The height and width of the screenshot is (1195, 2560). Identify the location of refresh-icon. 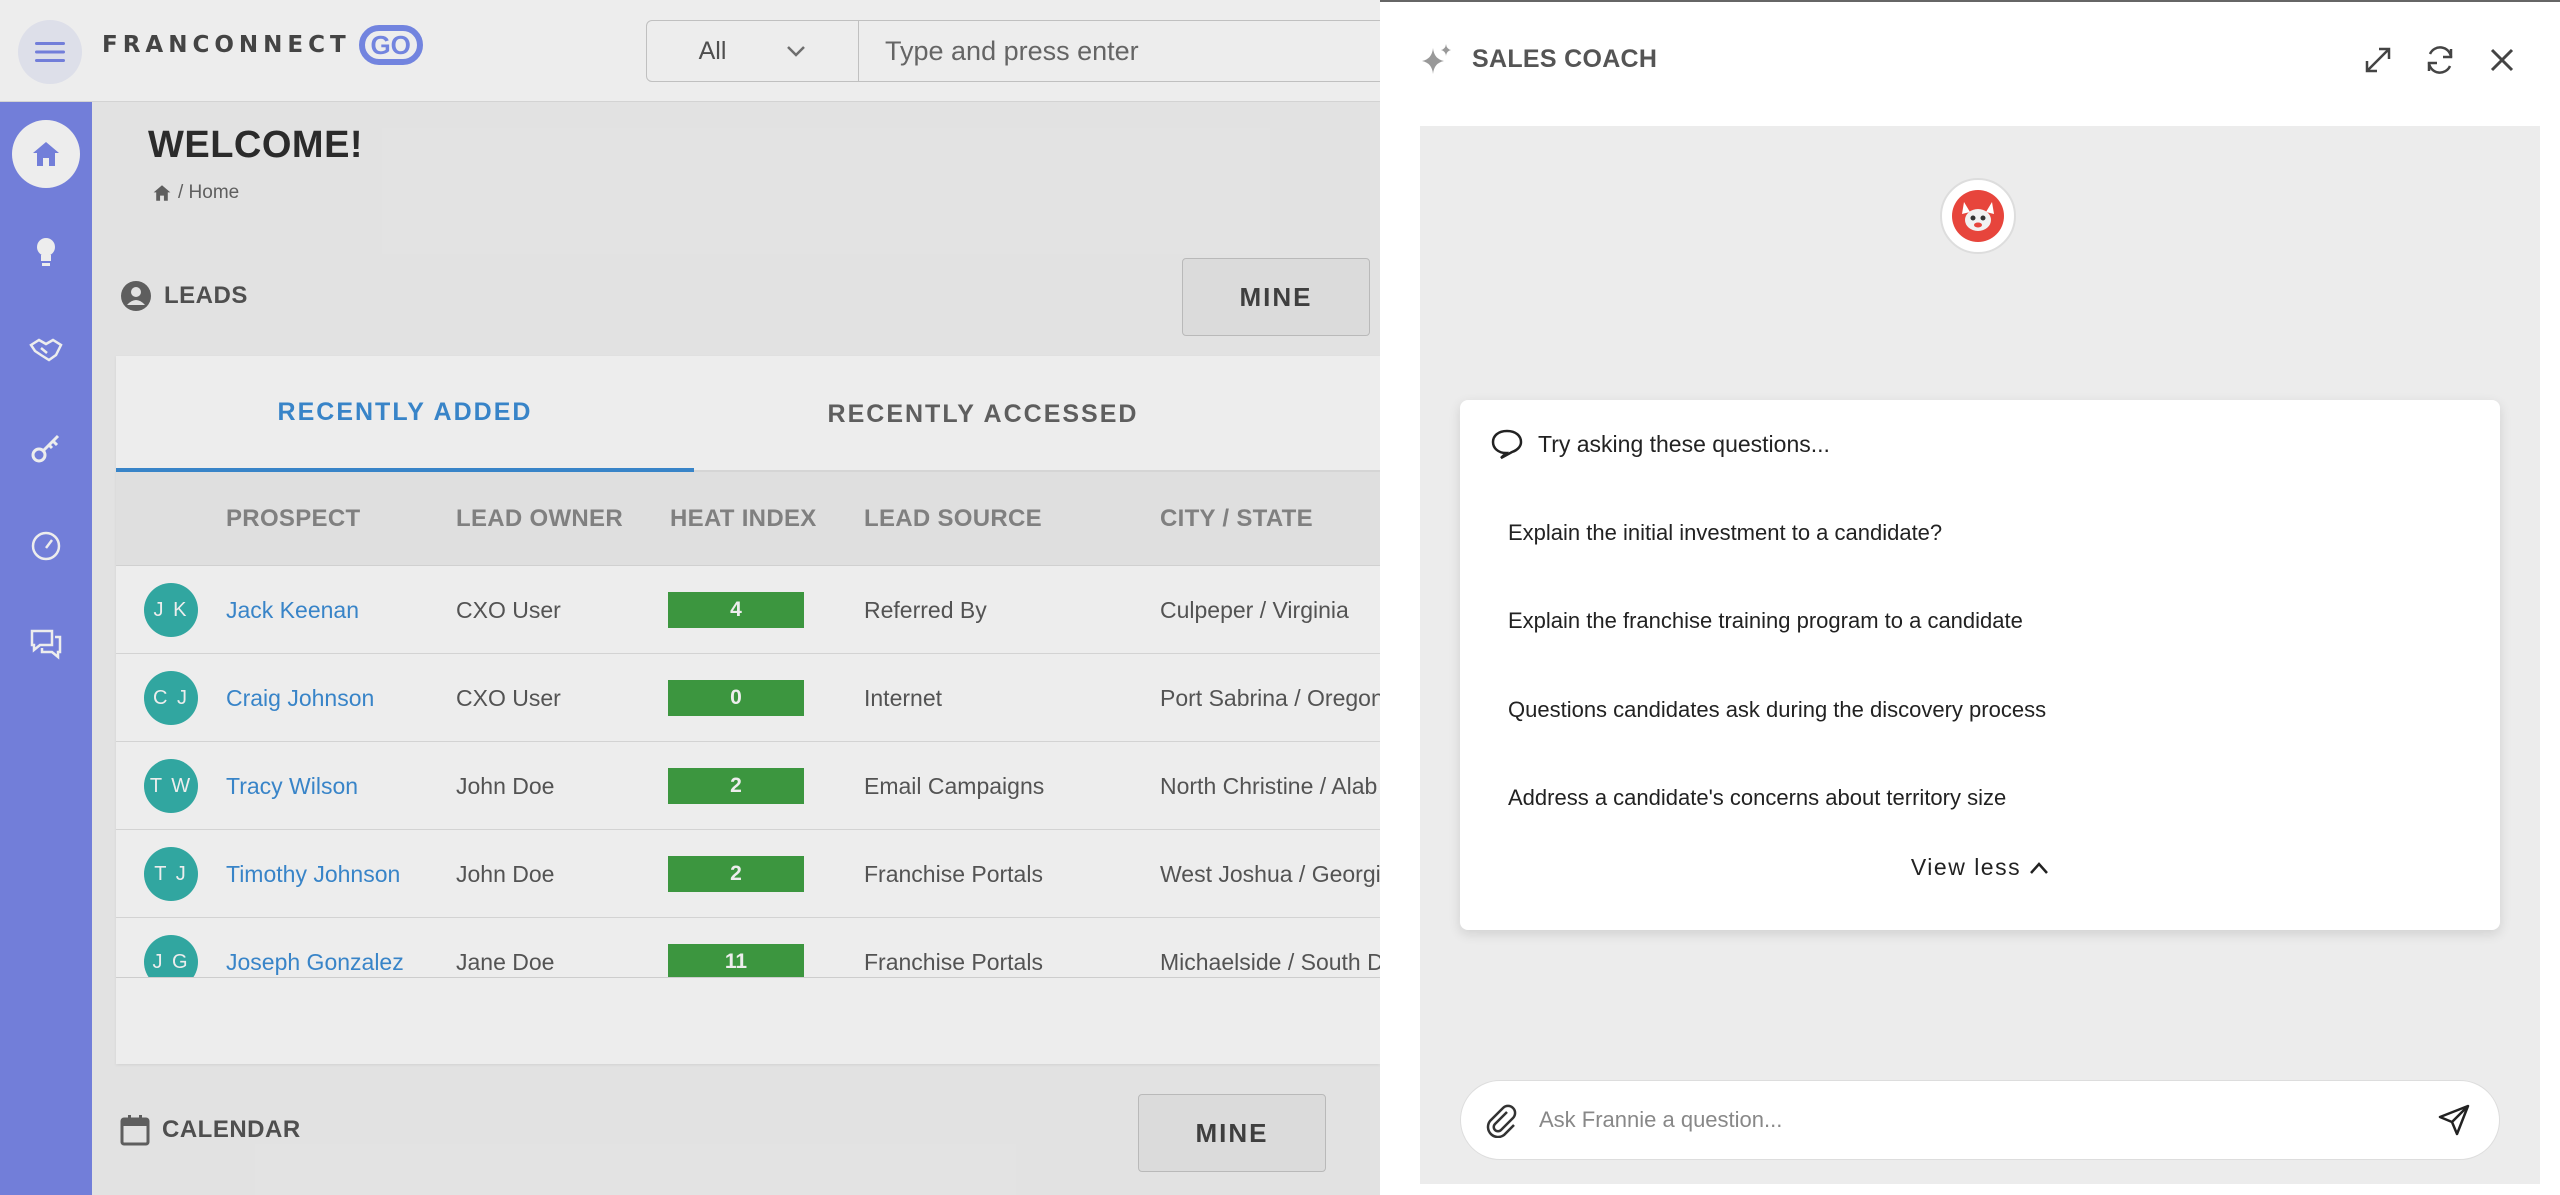
(2440, 60).